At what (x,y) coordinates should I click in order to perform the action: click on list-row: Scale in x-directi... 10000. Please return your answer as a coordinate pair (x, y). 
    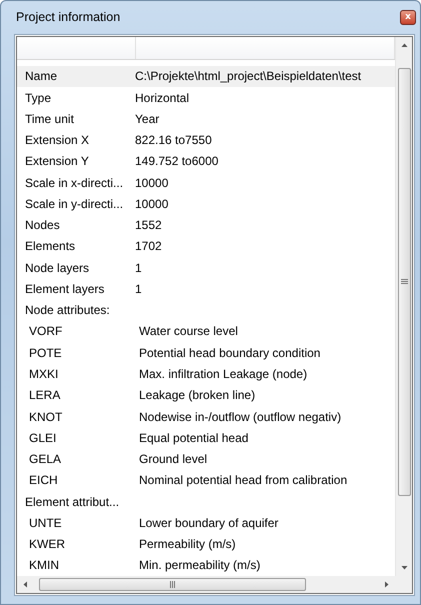
    Looking at the image, I should click on (206, 183).